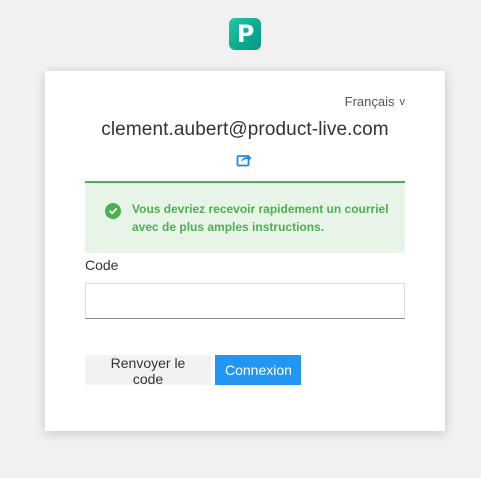  What do you see at coordinates (245, 301) in the screenshot?
I see `code-input` at bounding box center [245, 301].